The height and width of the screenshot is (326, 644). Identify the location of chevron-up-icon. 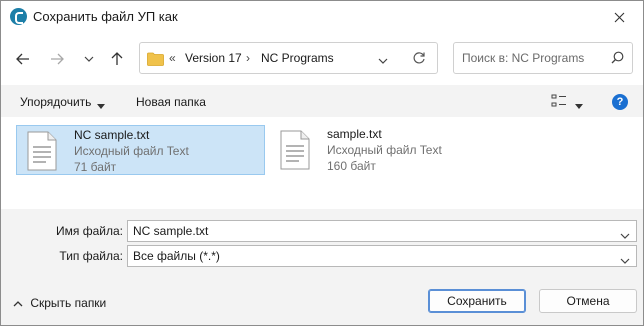
(18, 304).